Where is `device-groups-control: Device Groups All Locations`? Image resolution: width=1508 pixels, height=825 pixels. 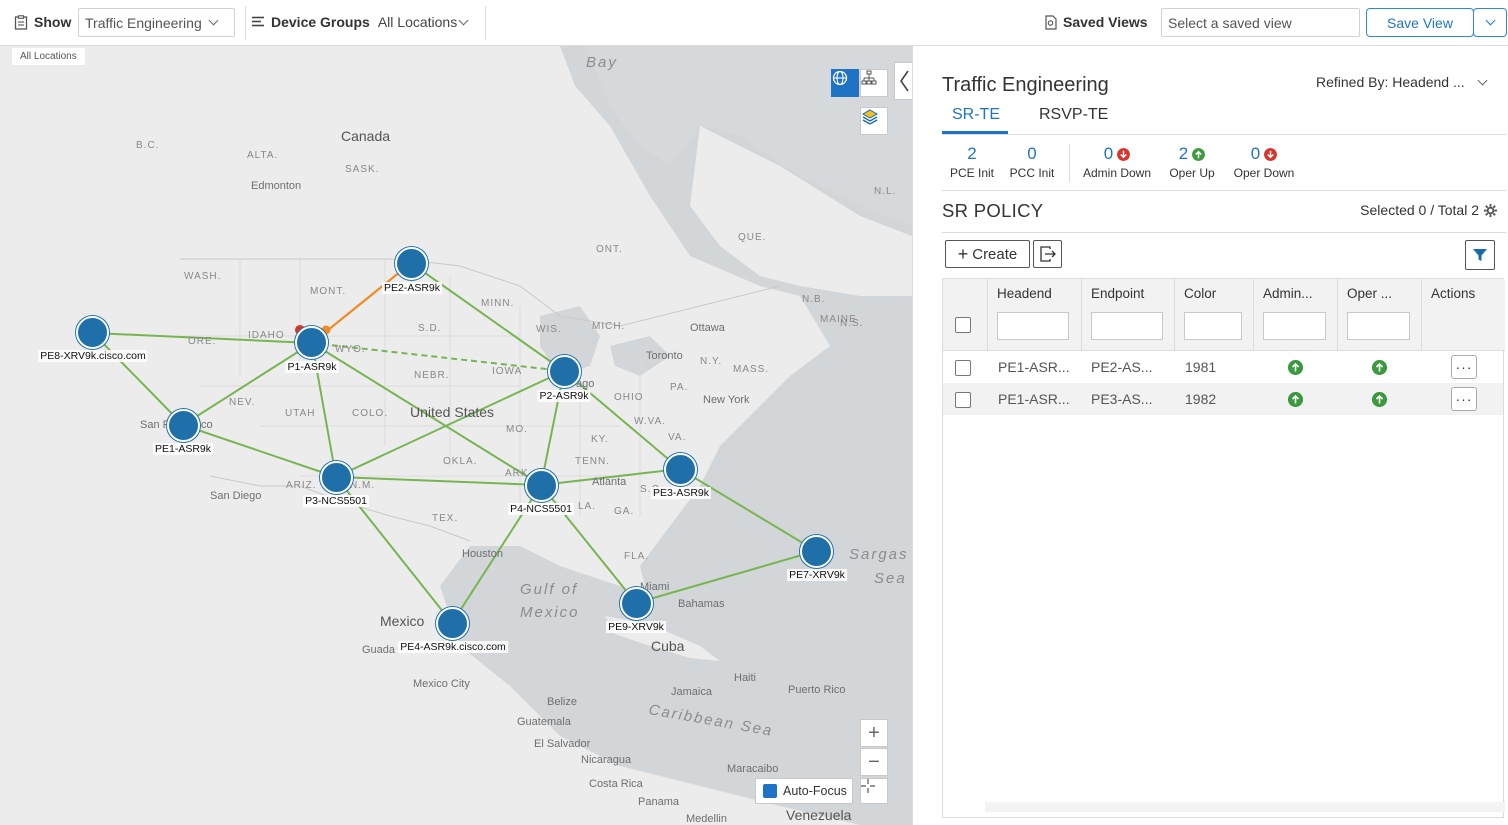 device-groups-control: Device Groups All Locations is located at coordinates (360, 22).